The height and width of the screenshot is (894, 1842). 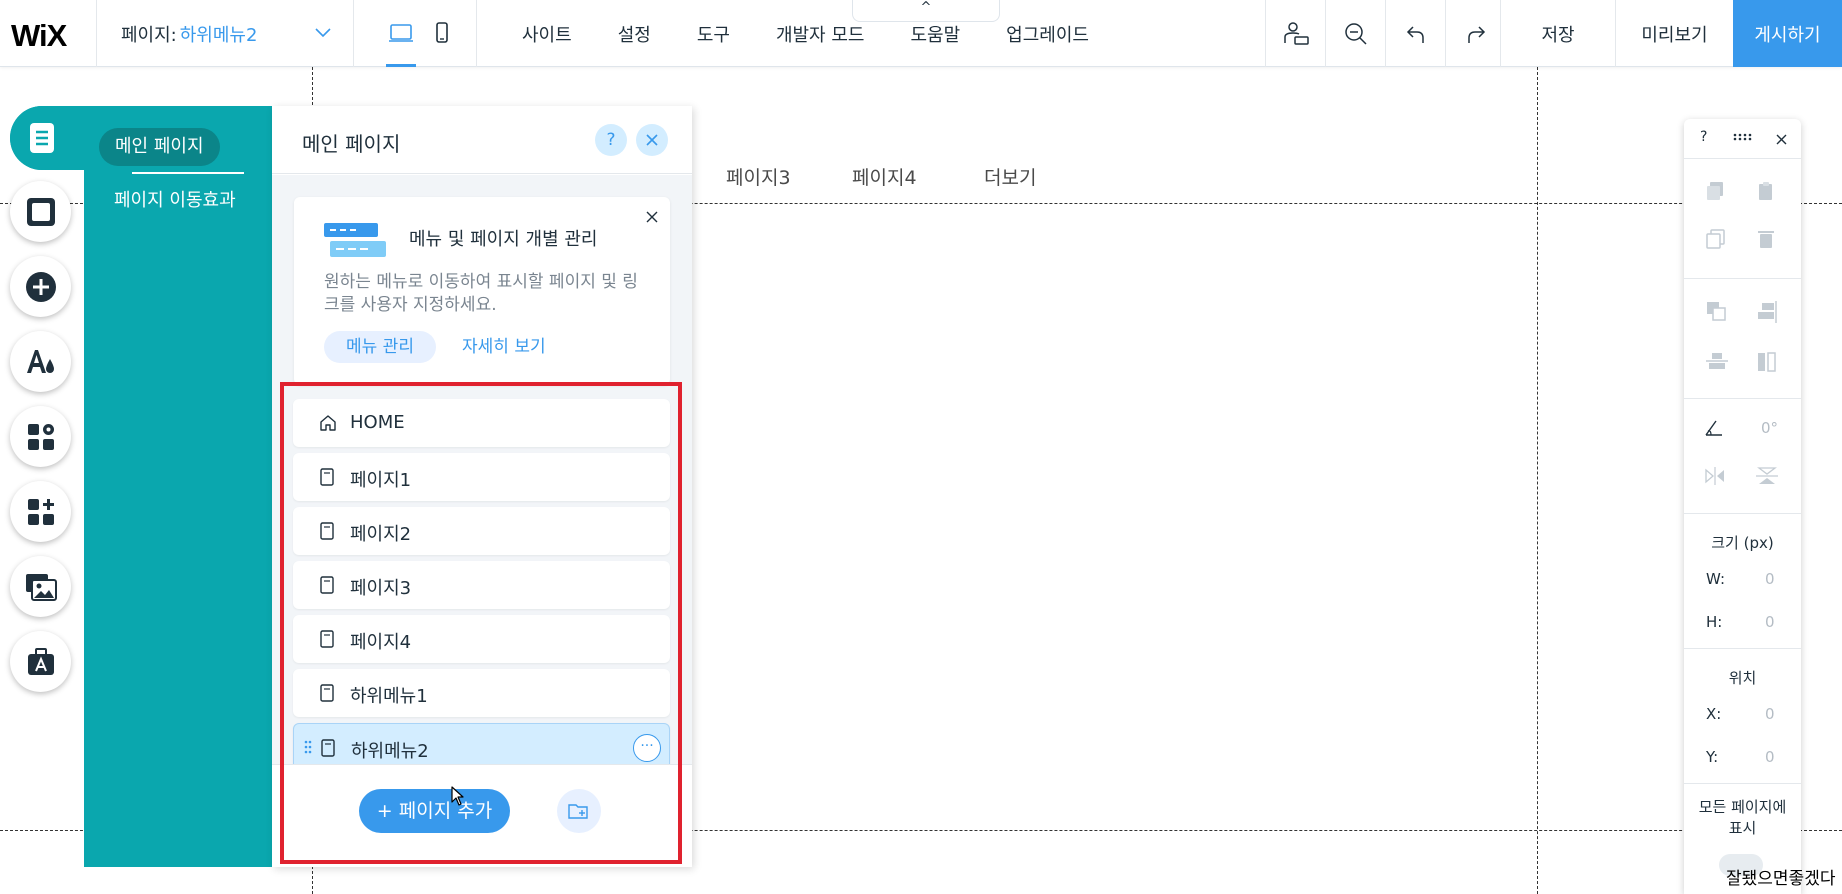 I want to click on media-icon, so click(x=41, y=587).